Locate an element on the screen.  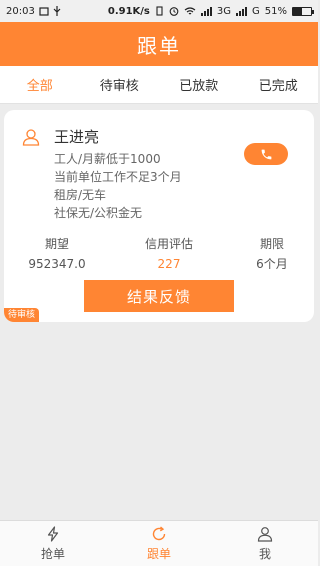
refresh-icon is located at coordinates (159, 532).